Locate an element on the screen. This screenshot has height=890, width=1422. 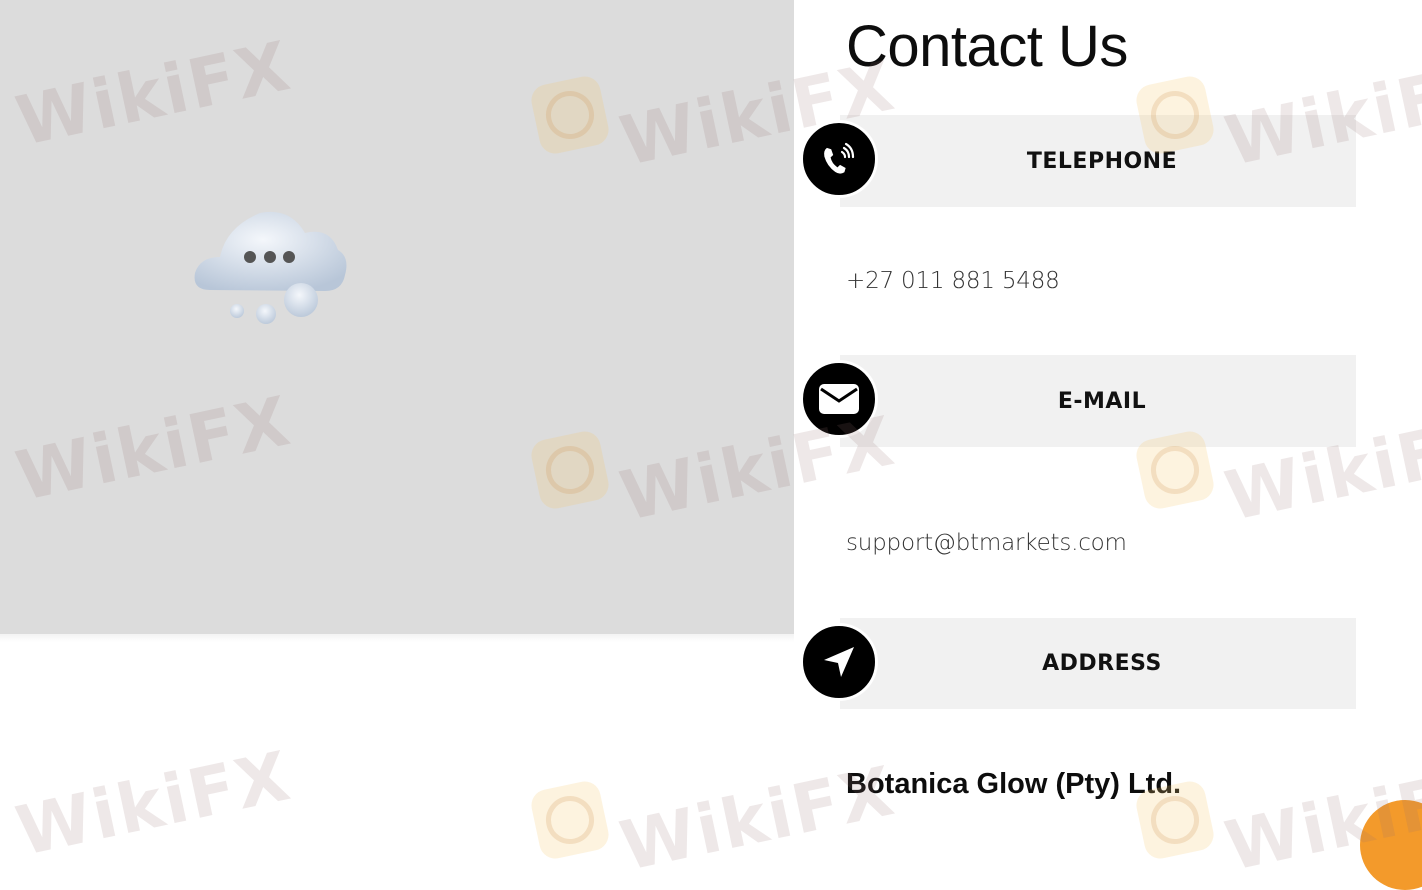
address-section-header: ADDRESS is located at coordinates (1098, 663).